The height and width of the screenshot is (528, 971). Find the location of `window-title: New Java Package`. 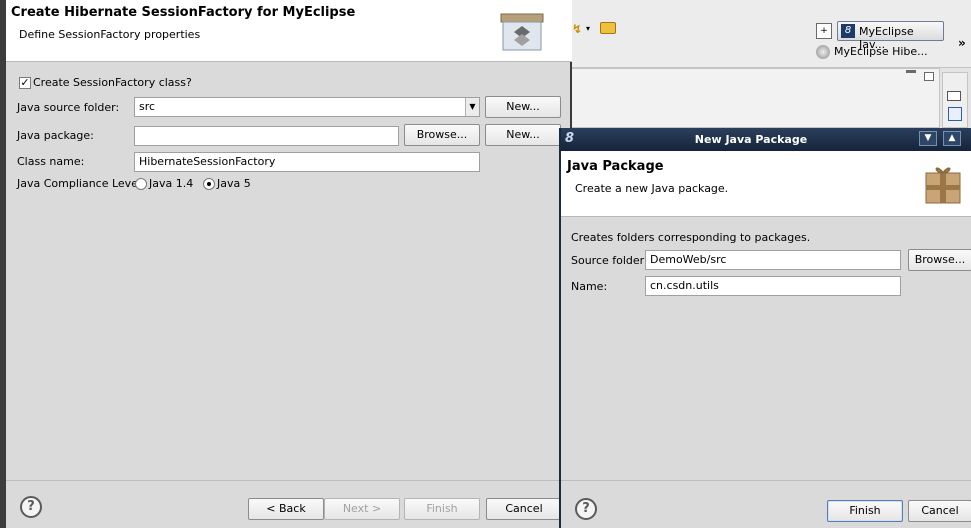

window-title: New Java Package is located at coordinates (751, 139).